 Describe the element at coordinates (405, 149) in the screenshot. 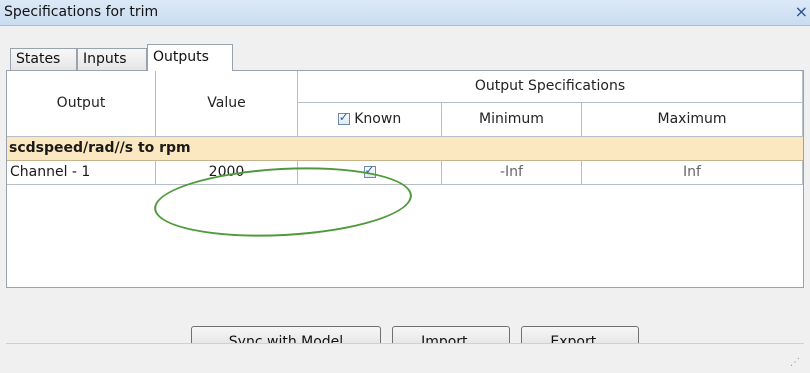

I see `group-row-label: scdspeed/rad//s to rpm` at that location.